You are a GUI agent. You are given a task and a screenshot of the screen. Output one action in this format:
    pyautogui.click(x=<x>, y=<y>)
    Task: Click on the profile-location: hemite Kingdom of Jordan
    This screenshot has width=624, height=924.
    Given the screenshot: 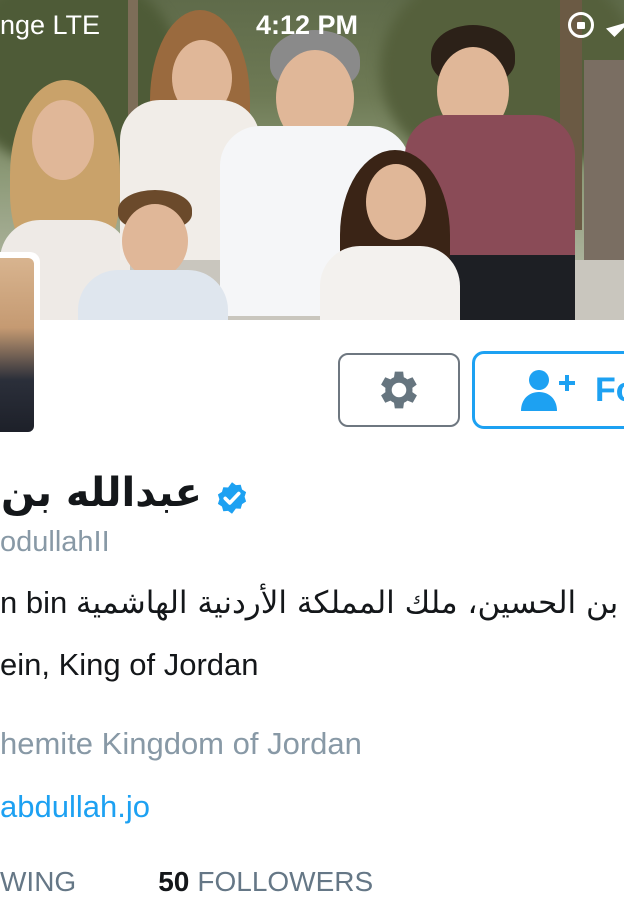 What is the action you would take?
    pyautogui.click(x=181, y=743)
    